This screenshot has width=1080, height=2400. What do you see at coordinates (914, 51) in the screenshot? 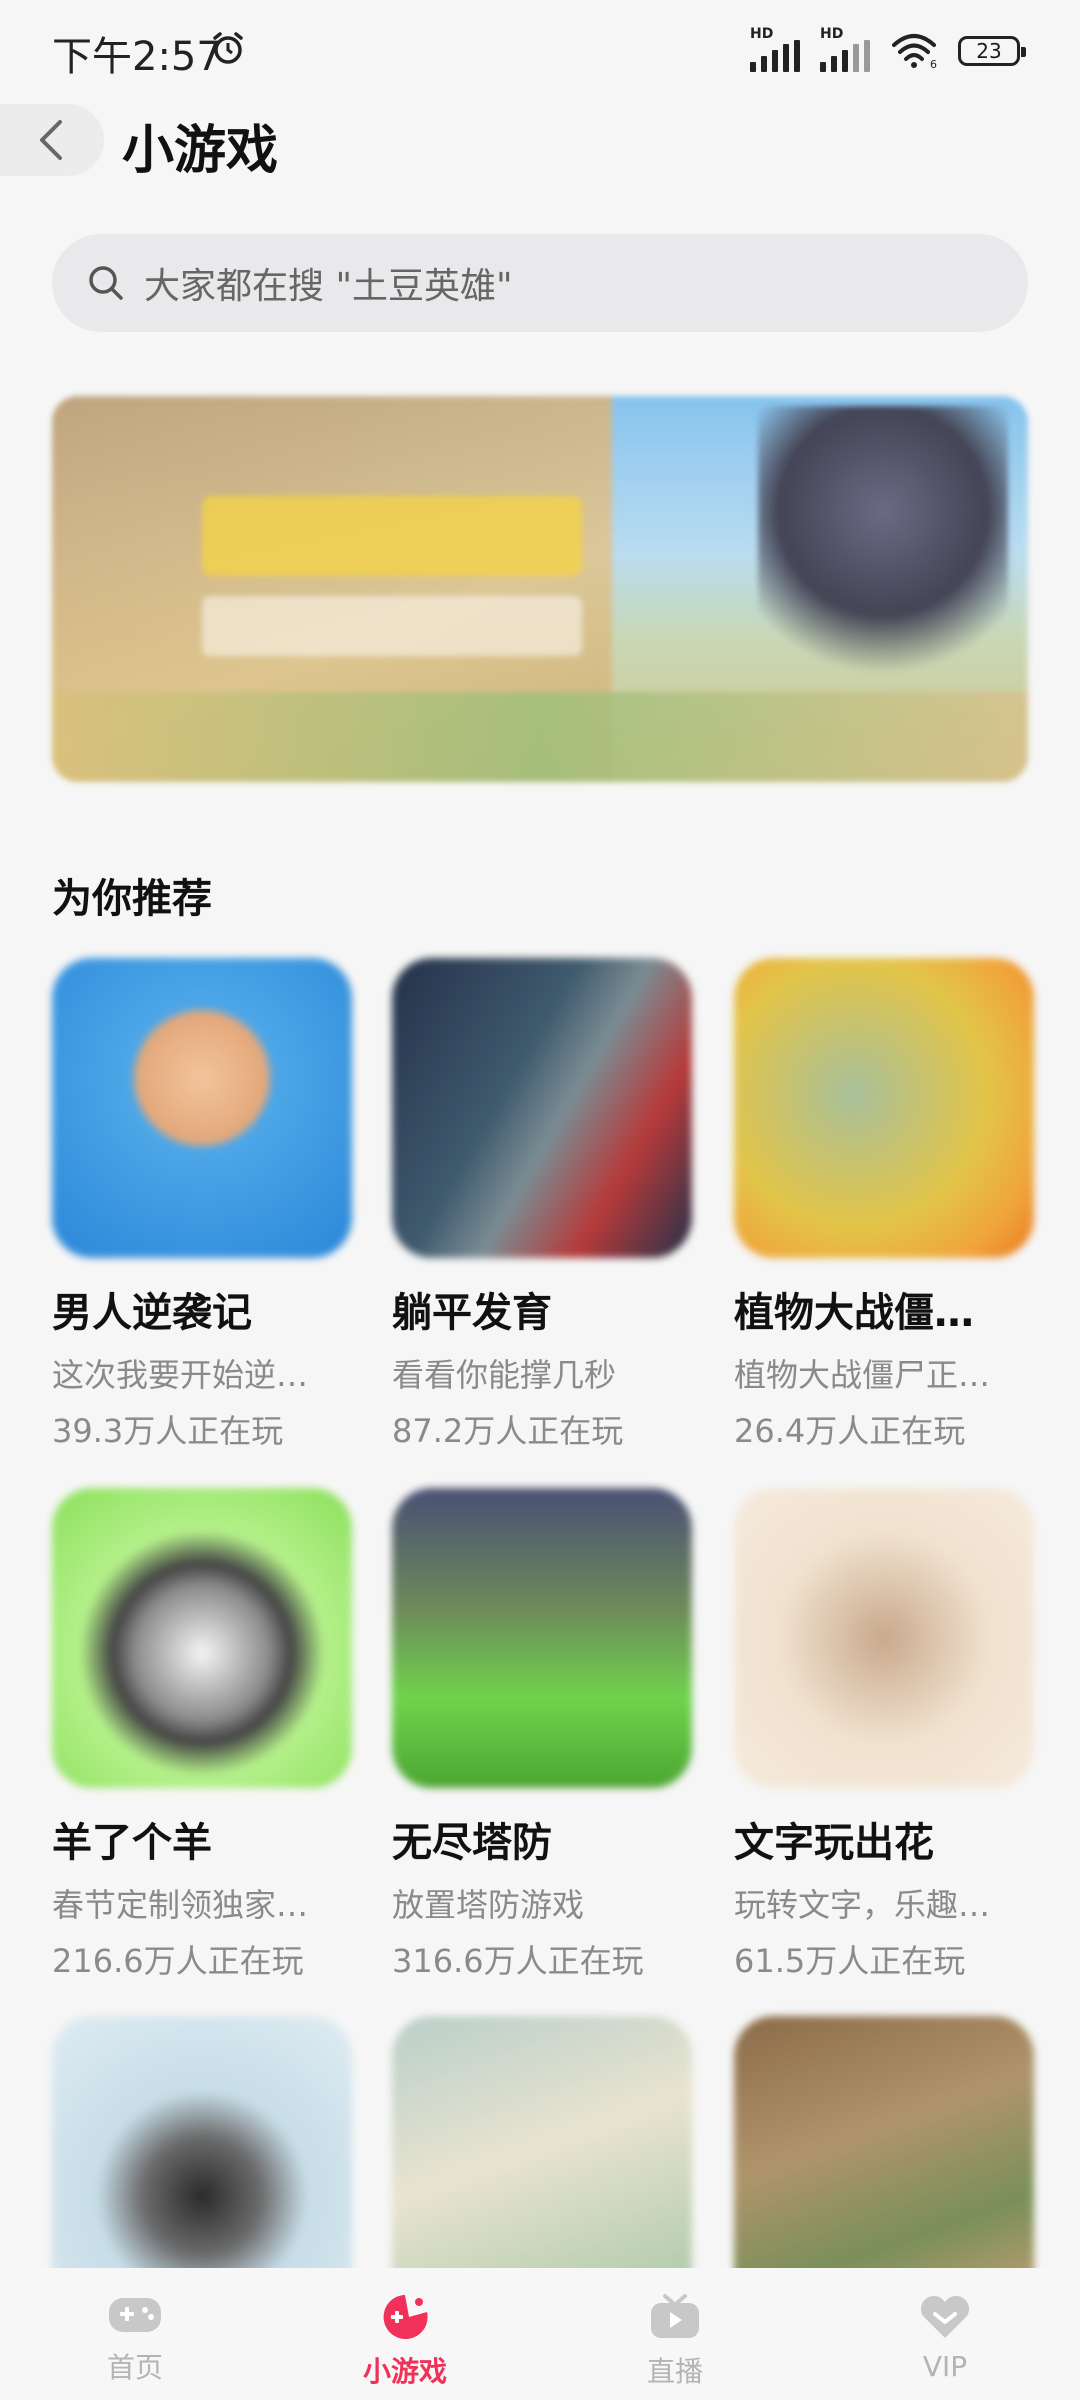
I see `wifi-icon: 6` at bounding box center [914, 51].